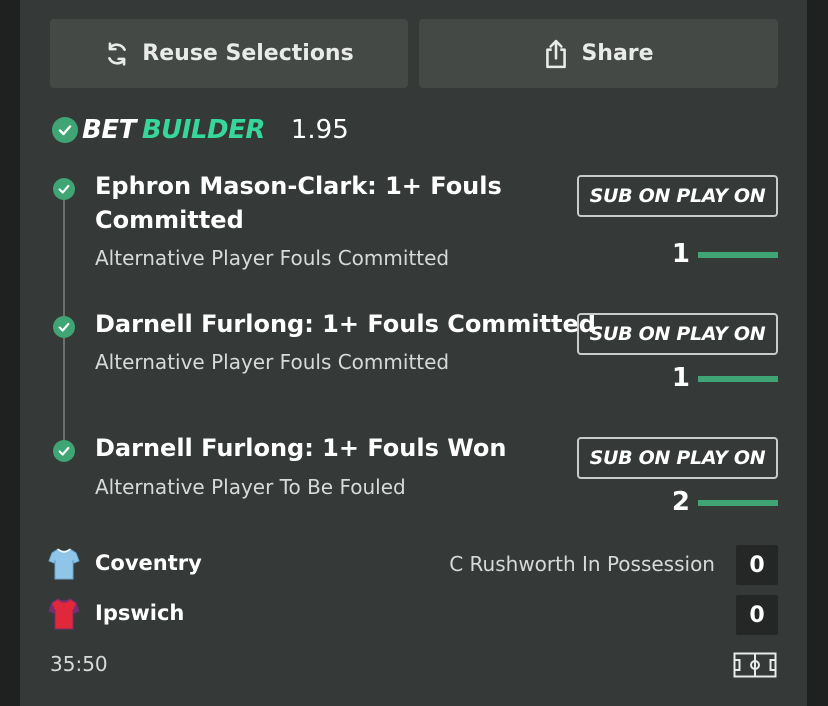 This screenshot has width=828, height=706. I want to click on selection-title-line: Darnell Furlong: 1+ Fouls Won, so click(301, 448).